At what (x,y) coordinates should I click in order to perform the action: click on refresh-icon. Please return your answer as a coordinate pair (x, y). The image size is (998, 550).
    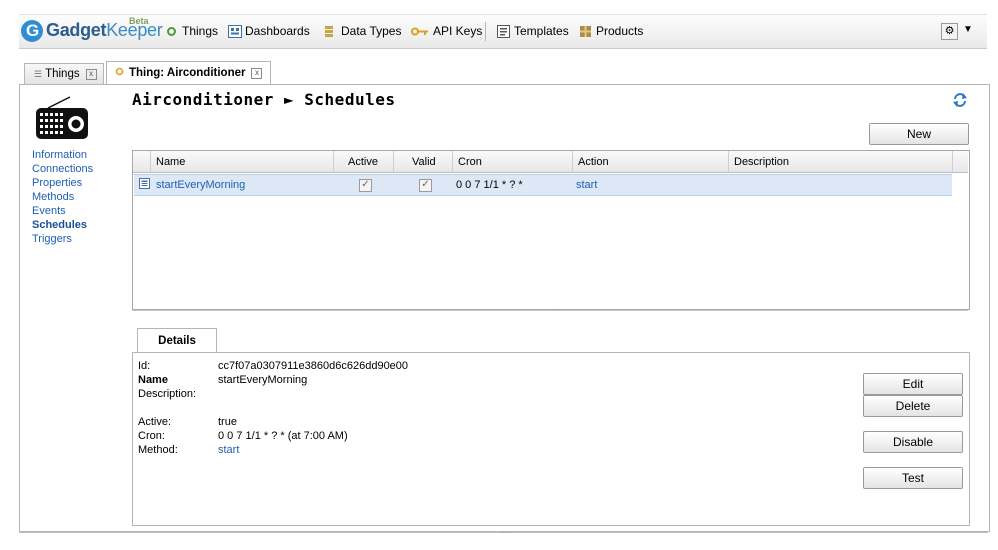
    Looking at the image, I should click on (960, 102).